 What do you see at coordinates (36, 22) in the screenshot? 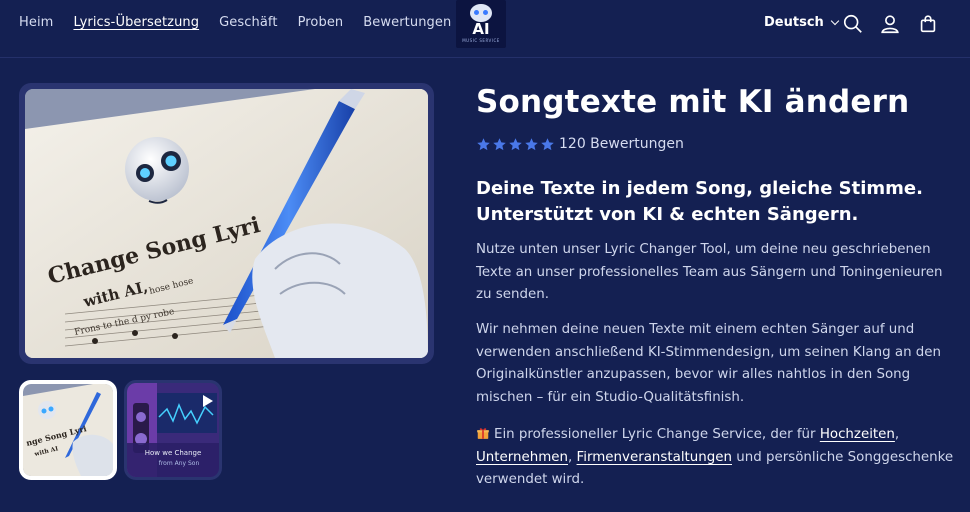
I see `nav-item-home: Heim` at bounding box center [36, 22].